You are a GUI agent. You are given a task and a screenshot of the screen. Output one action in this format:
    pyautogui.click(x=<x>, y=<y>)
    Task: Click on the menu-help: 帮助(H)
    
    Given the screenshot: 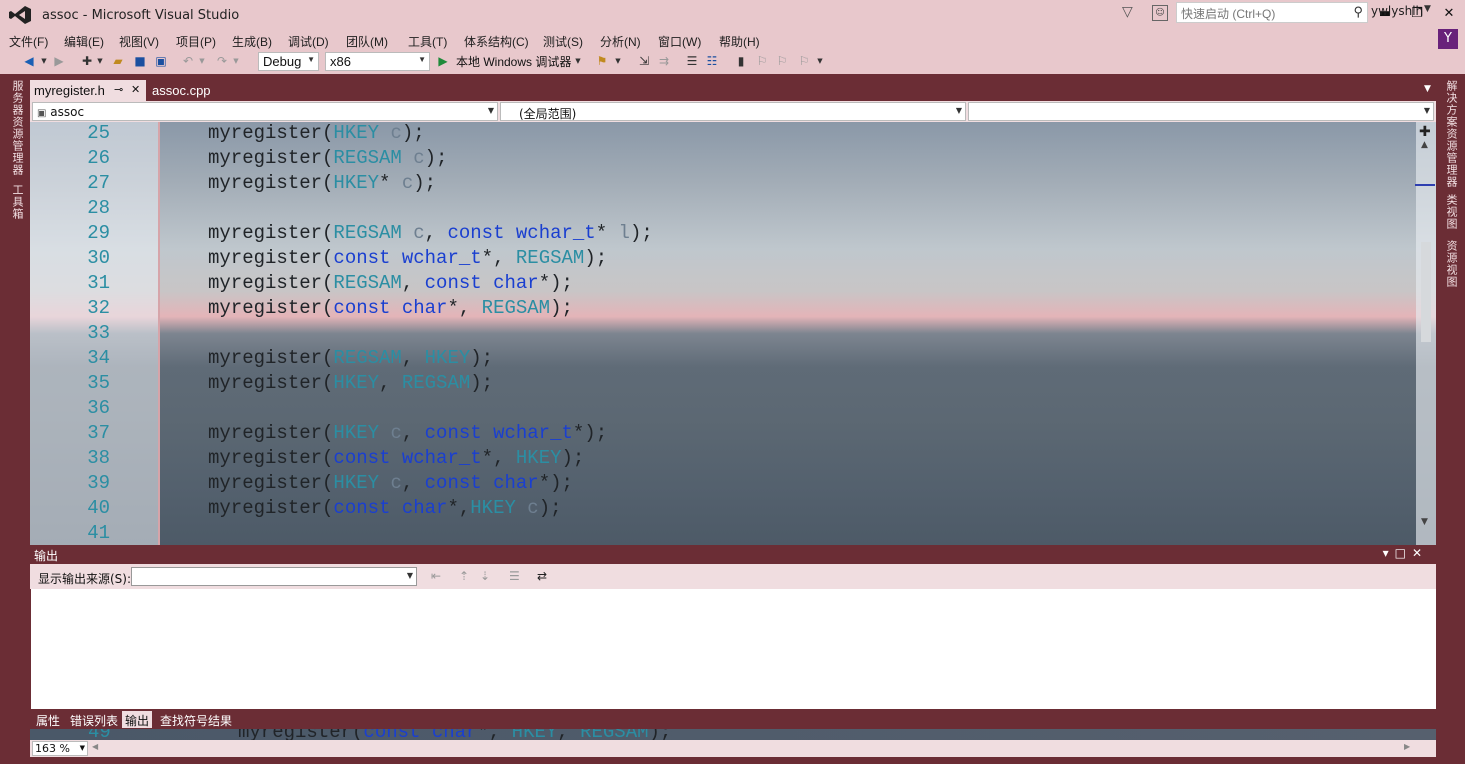 What is the action you would take?
    pyautogui.click(x=739, y=41)
    